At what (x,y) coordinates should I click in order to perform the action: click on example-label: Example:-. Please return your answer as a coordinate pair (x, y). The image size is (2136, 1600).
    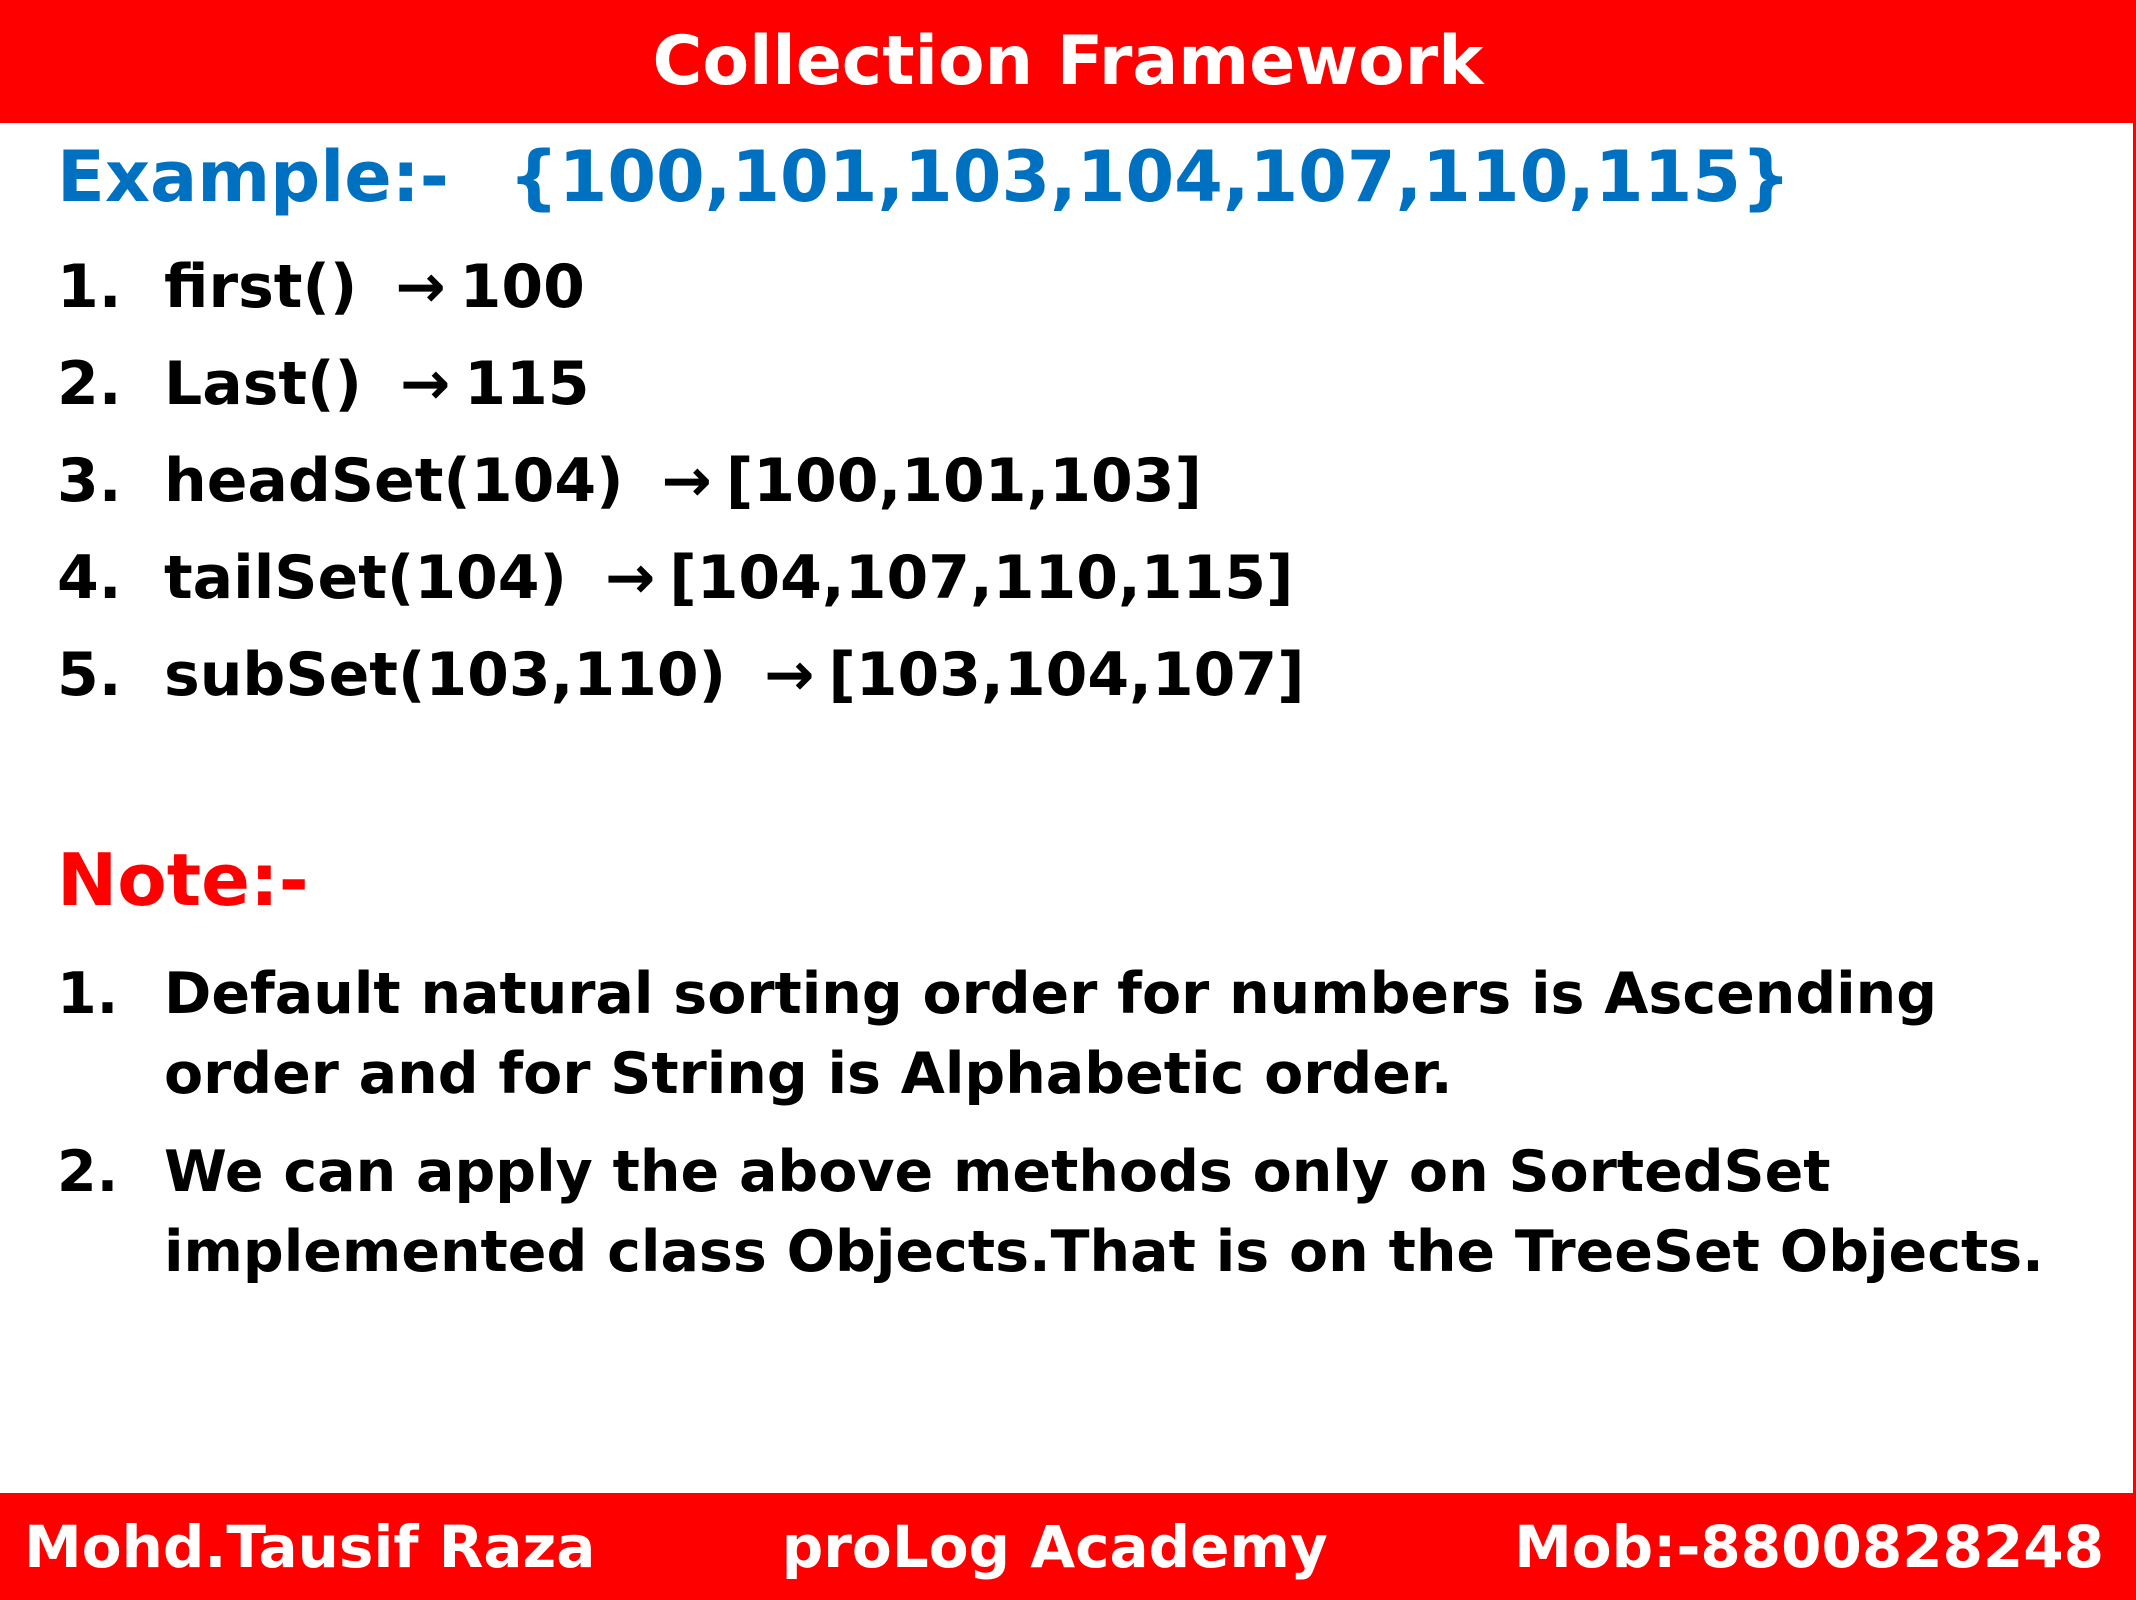
    Looking at the image, I should click on (253, 177).